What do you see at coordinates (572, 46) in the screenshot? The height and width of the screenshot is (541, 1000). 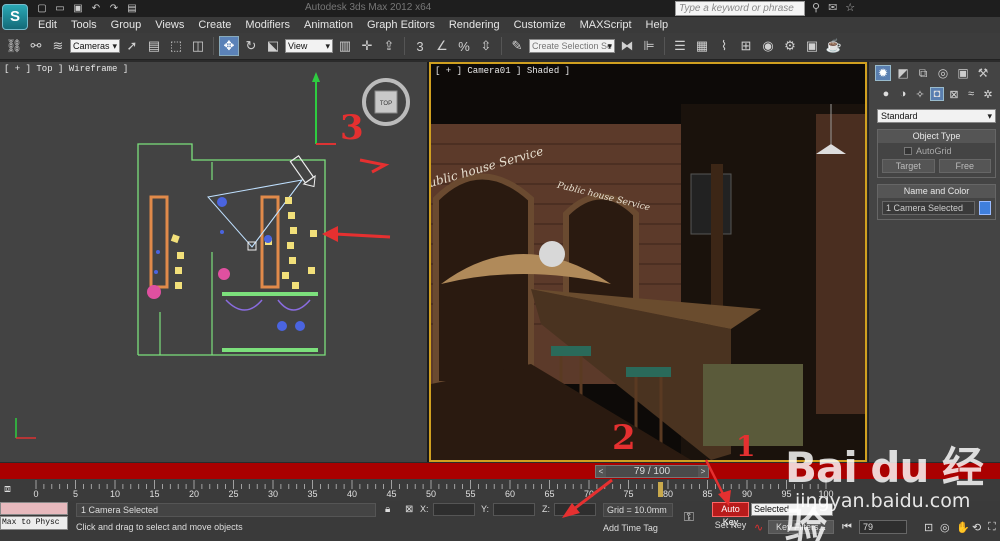 I see `named-selection-dropdown: Create Selection Se` at bounding box center [572, 46].